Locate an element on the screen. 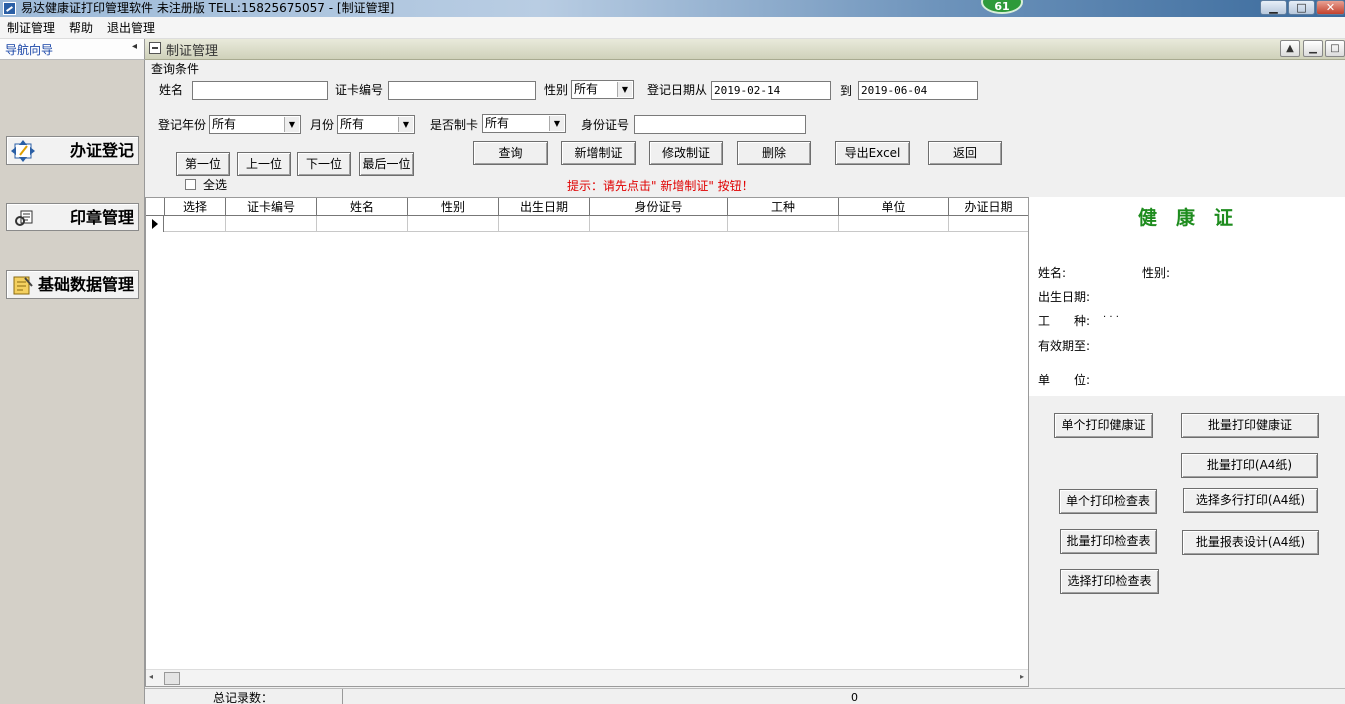  id-no-label: 身份证号 is located at coordinates (605, 125).